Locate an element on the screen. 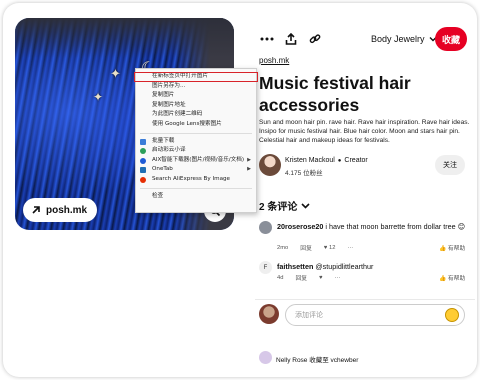  image-shadow-top is located at coordinates (124, 38).